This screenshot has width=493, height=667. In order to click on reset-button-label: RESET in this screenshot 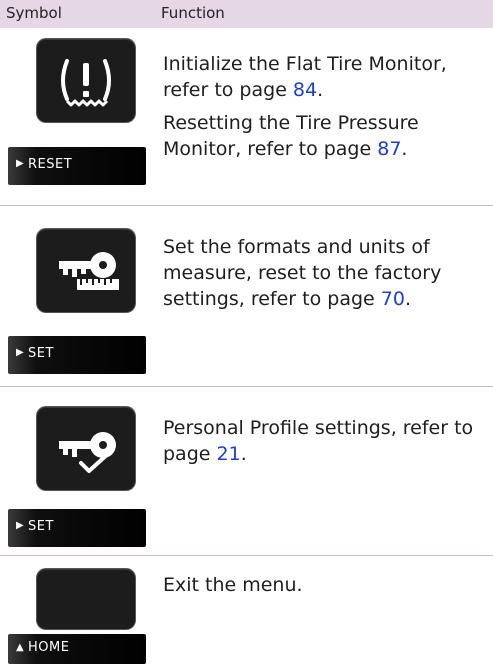, I will do `click(50, 164)`.